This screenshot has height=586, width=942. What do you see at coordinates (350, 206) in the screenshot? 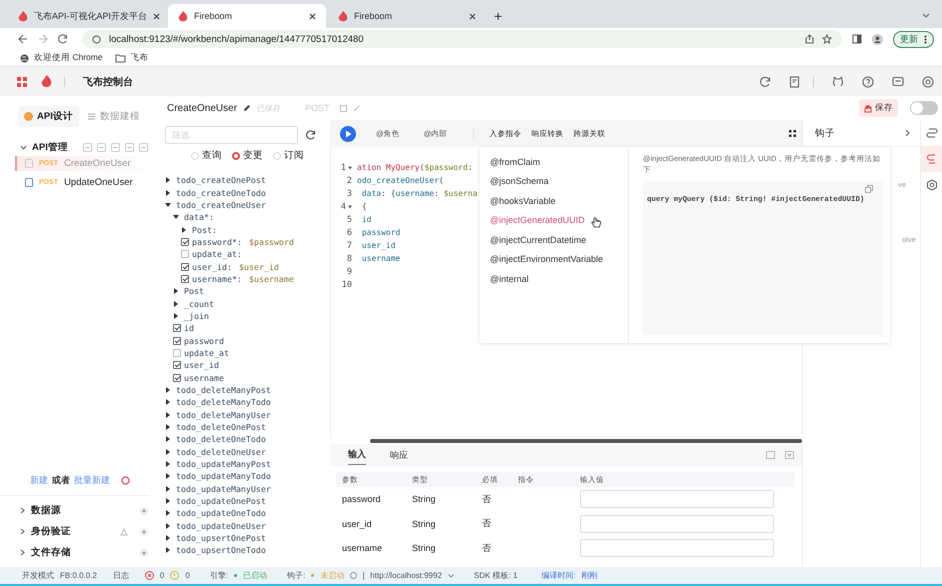
I see `fold-icon` at bounding box center [350, 206].